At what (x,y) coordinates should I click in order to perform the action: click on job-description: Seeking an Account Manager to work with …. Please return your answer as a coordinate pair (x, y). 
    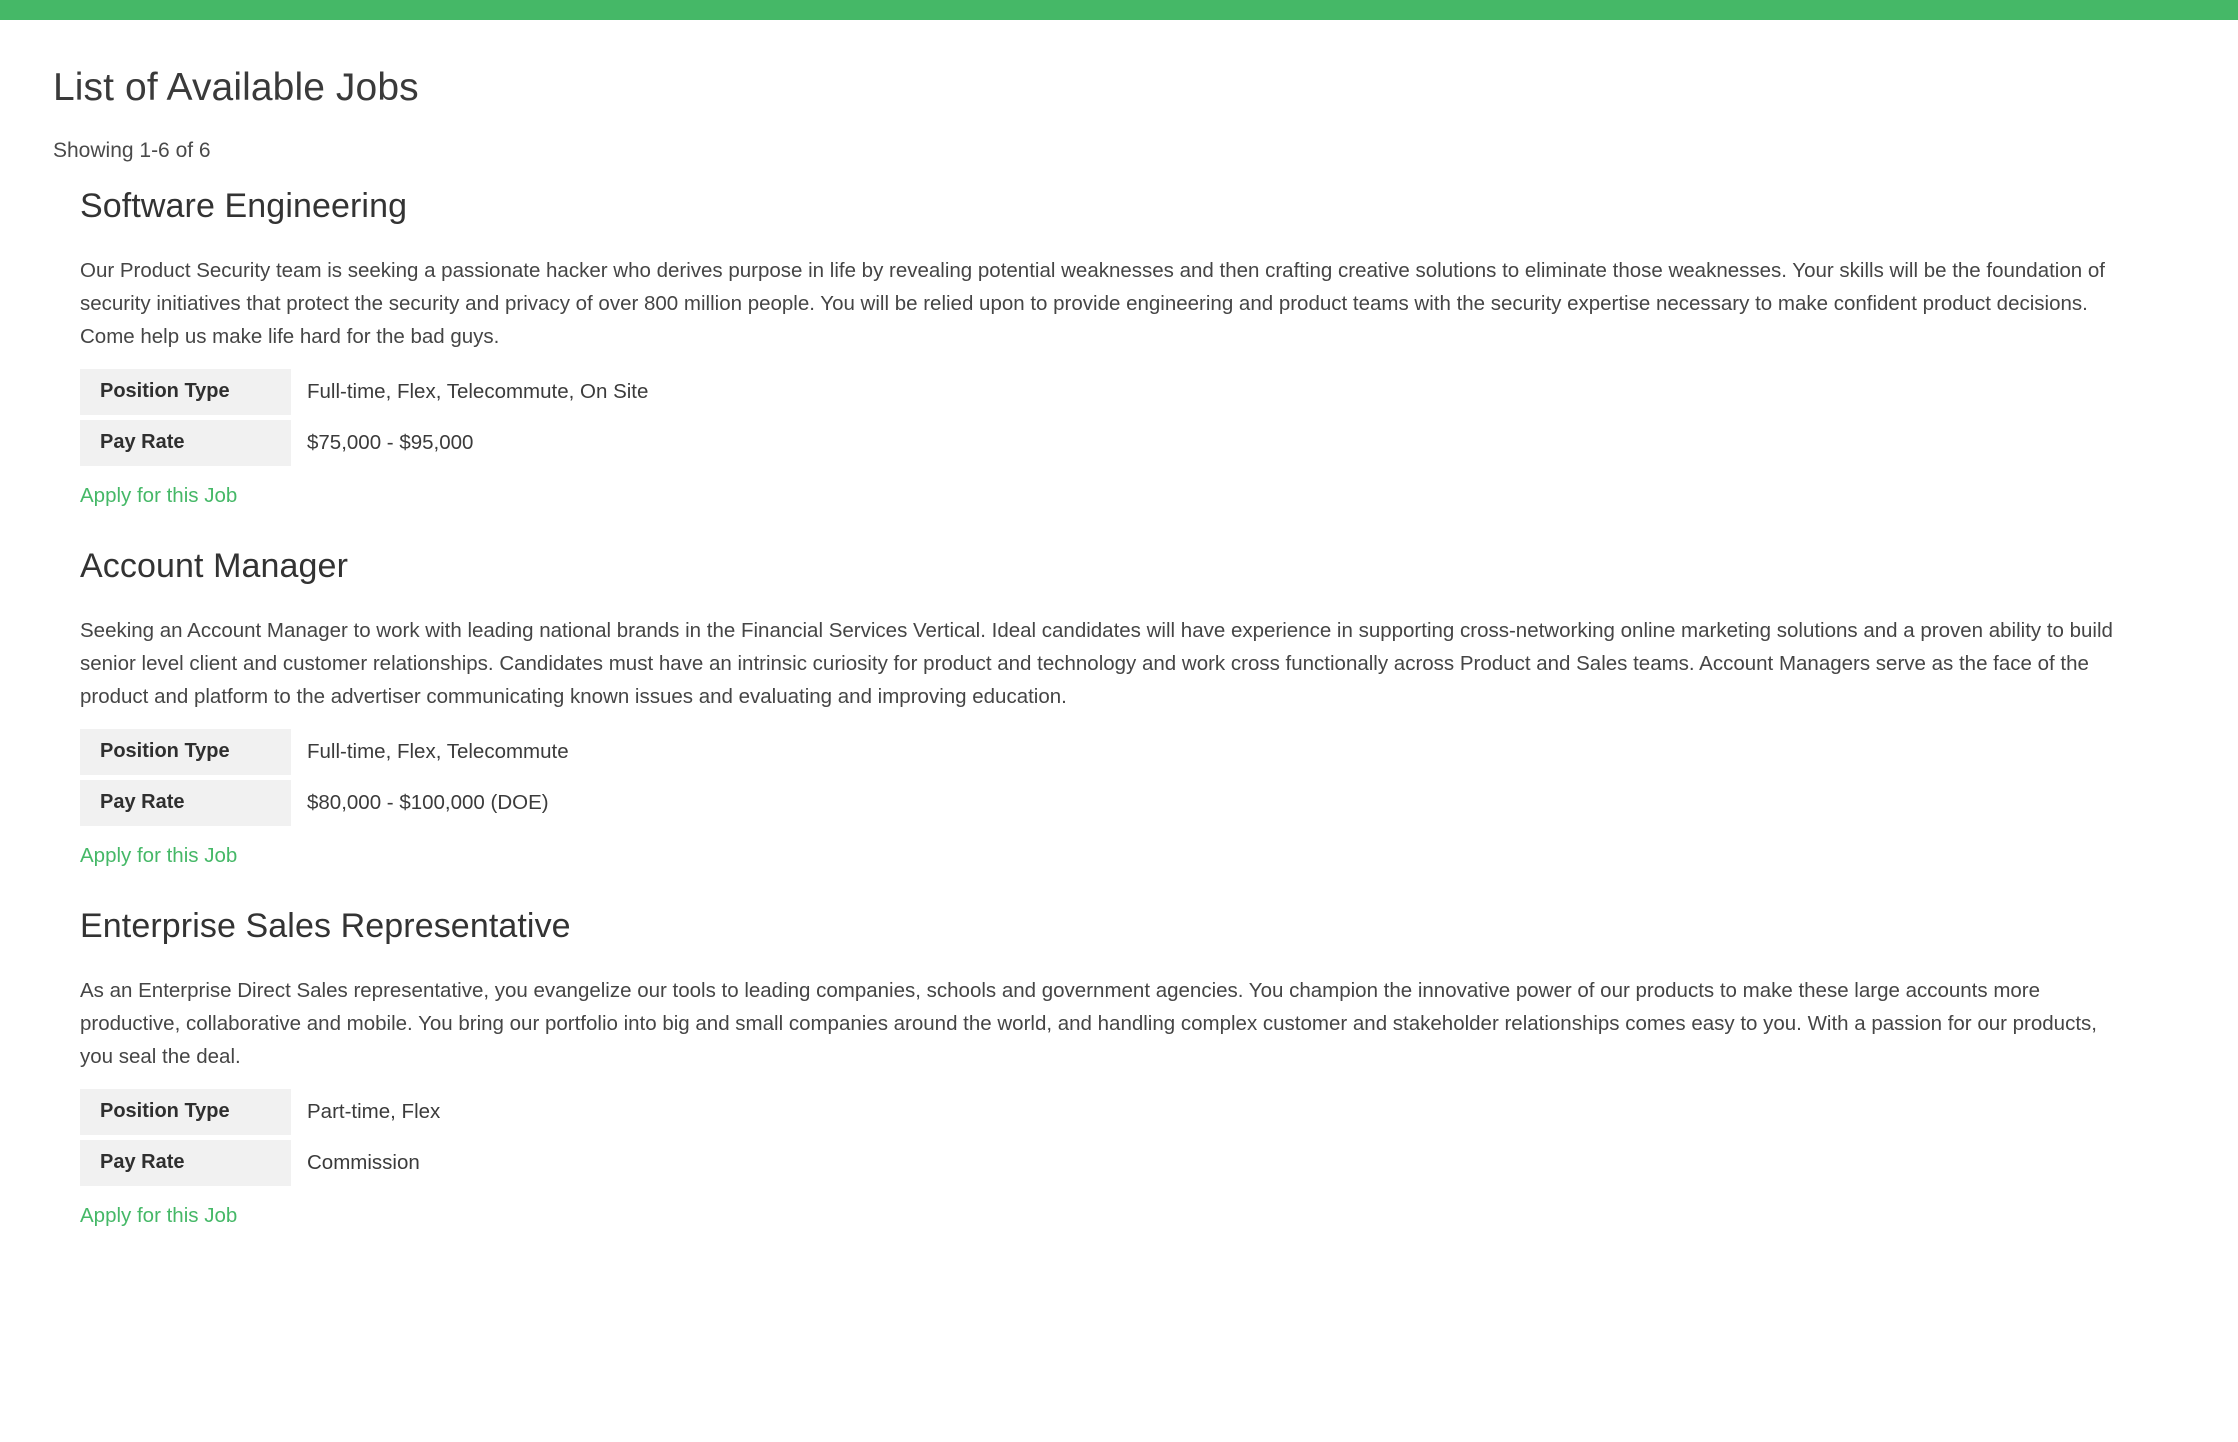
    Looking at the image, I should click on (1096, 663).